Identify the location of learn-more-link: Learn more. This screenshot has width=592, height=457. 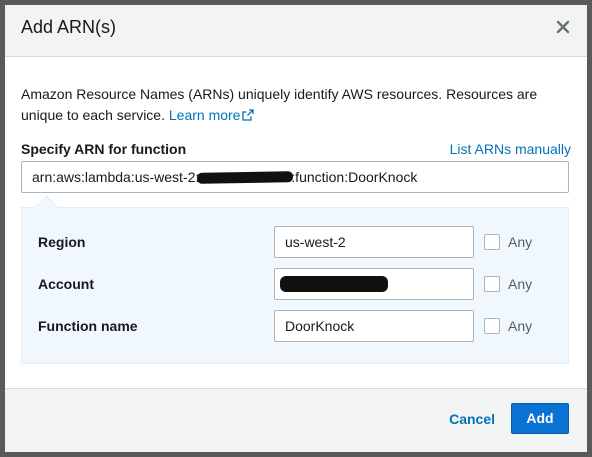
(212, 115).